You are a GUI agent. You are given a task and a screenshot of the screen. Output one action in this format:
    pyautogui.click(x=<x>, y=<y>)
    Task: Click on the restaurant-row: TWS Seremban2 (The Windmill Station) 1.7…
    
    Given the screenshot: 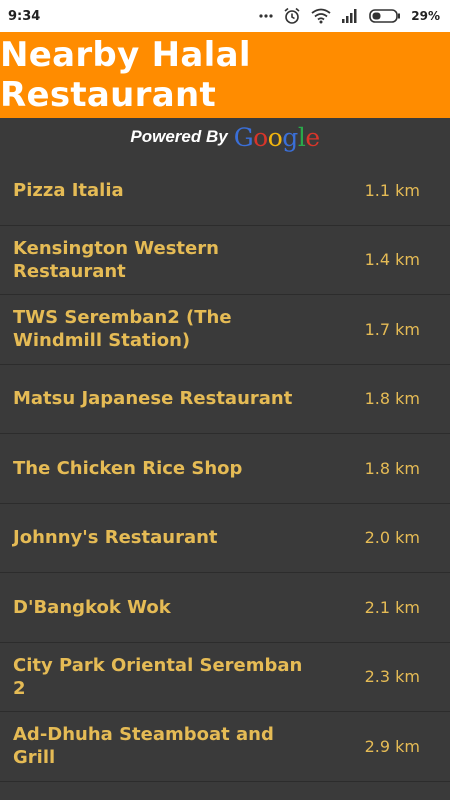 What is the action you would take?
    pyautogui.click(x=225, y=330)
    